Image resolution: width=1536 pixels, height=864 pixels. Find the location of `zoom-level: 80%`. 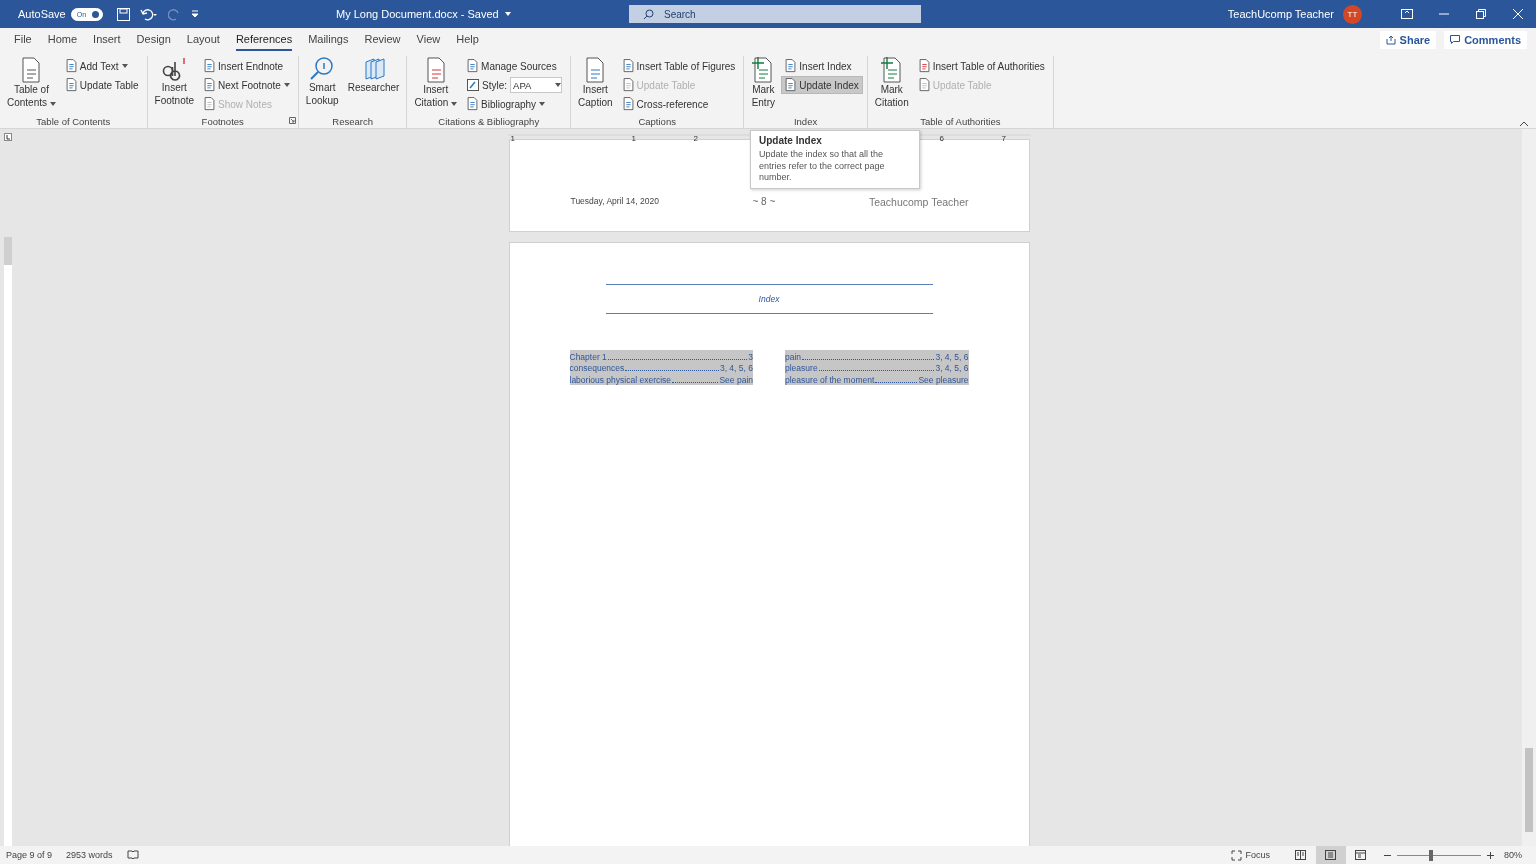

zoom-level: 80% is located at coordinates (1513, 855).